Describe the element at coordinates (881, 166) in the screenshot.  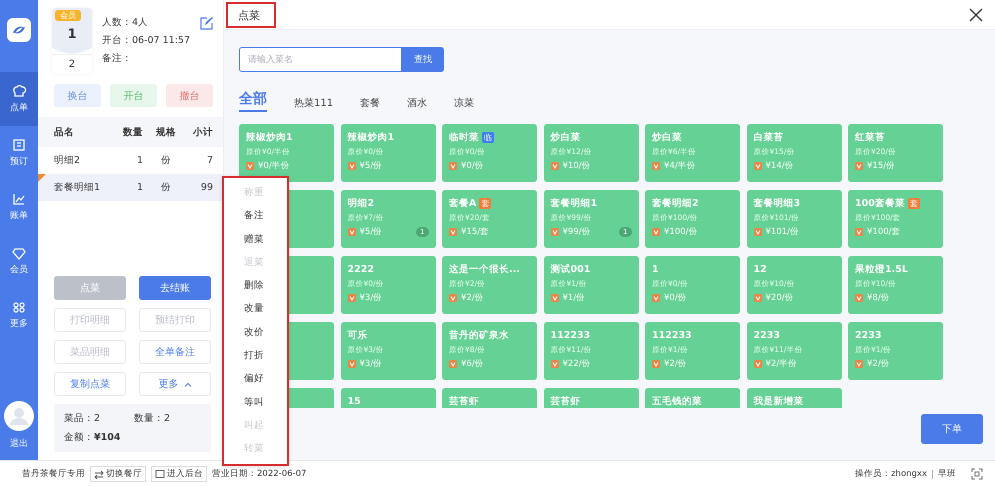
I see `member-price: ¥15/份` at that location.